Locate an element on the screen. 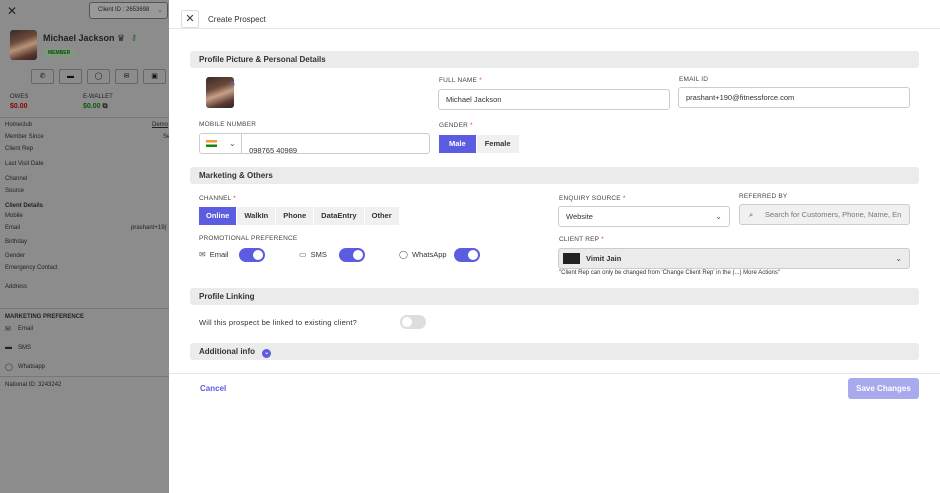 Image resolution: width=940 pixels, height=493 pixels. close-button: ✕ is located at coordinates (190, 19).